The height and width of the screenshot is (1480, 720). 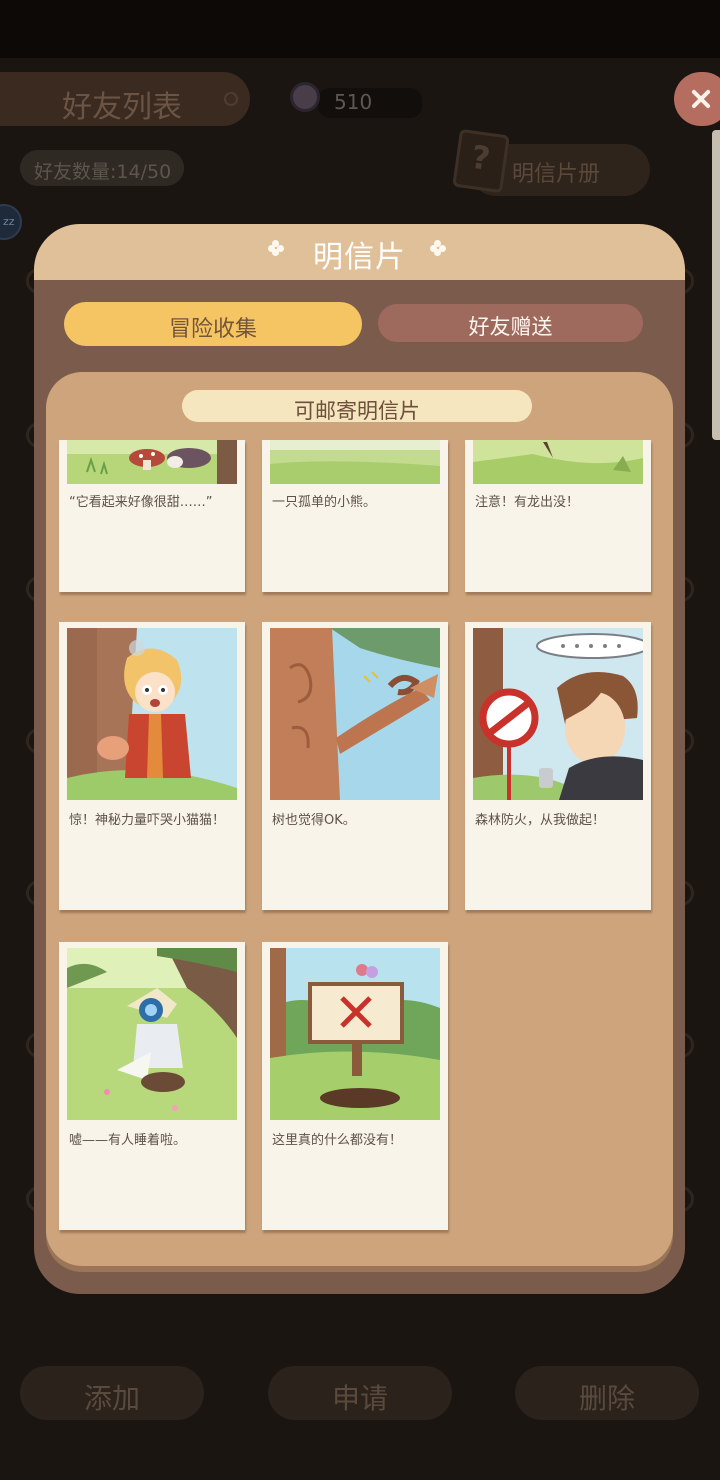 I want to click on requests-label: 申请, so click(x=359, y=1398).